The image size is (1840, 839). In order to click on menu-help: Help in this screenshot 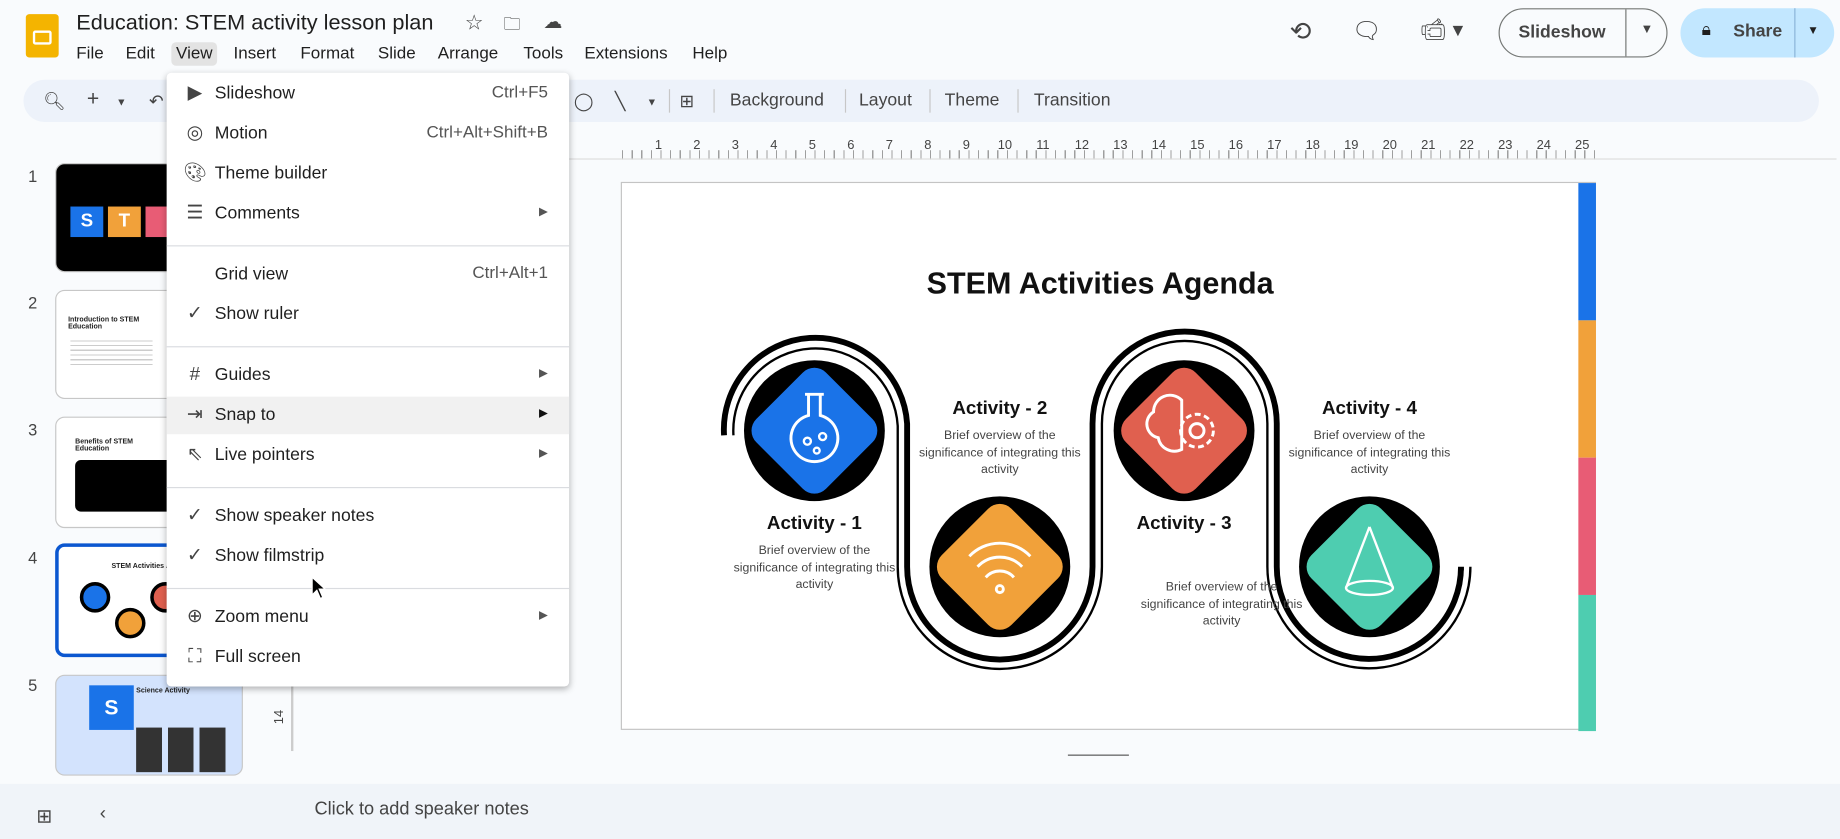, I will do `click(710, 53)`.